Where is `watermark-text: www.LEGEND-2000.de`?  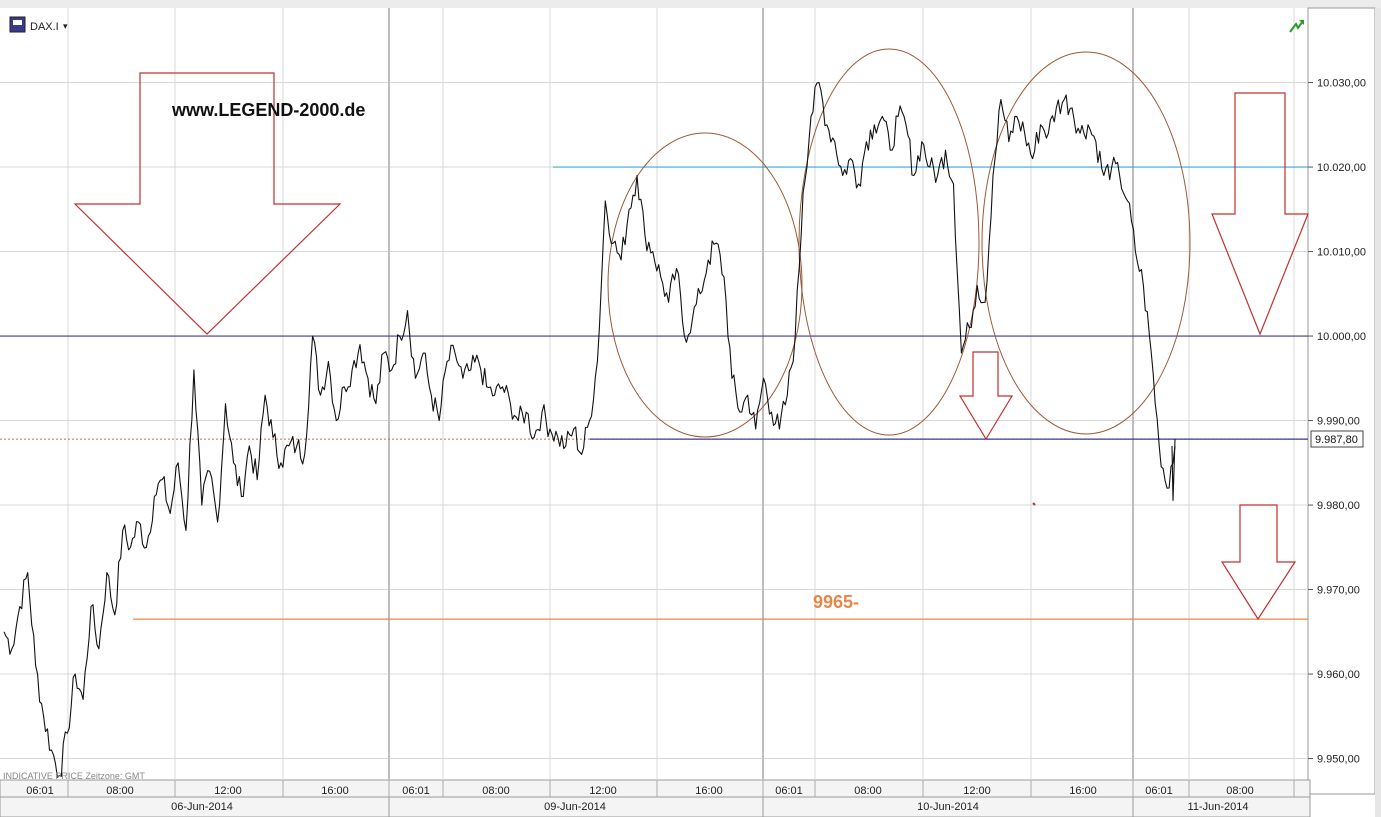 watermark-text: www.LEGEND-2000.de is located at coordinates (268, 110).